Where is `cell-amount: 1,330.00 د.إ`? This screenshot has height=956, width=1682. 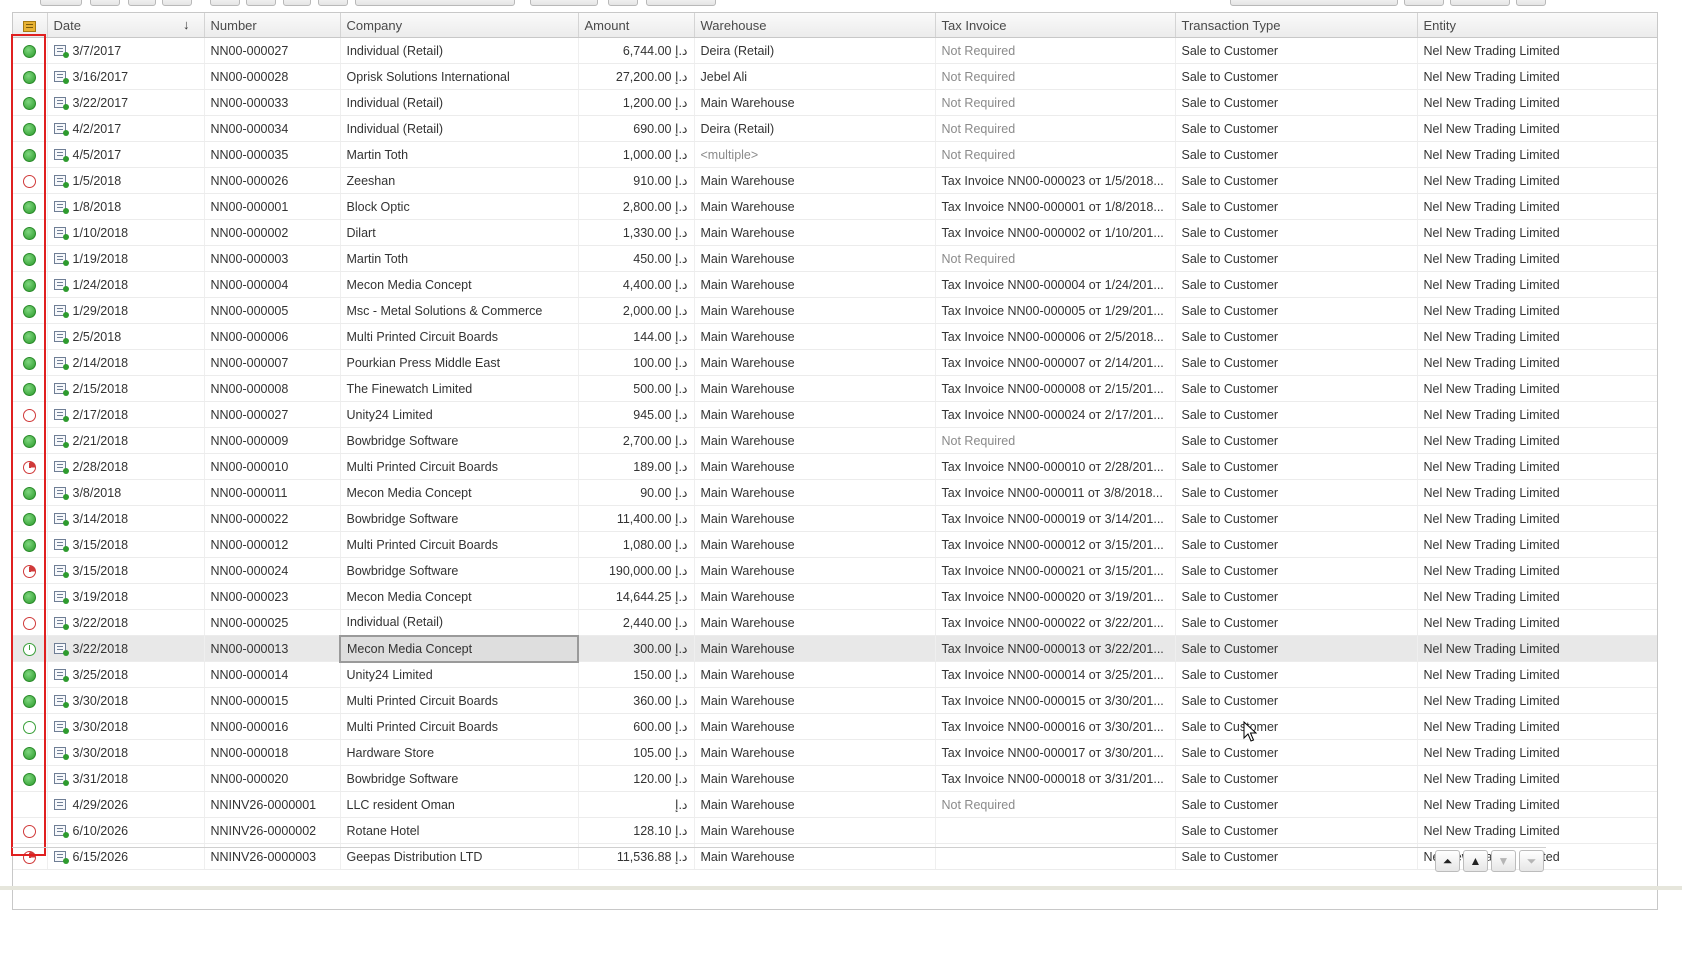
cell-amount: 1,330.00 د.إ is located at coordinates (636, 232).